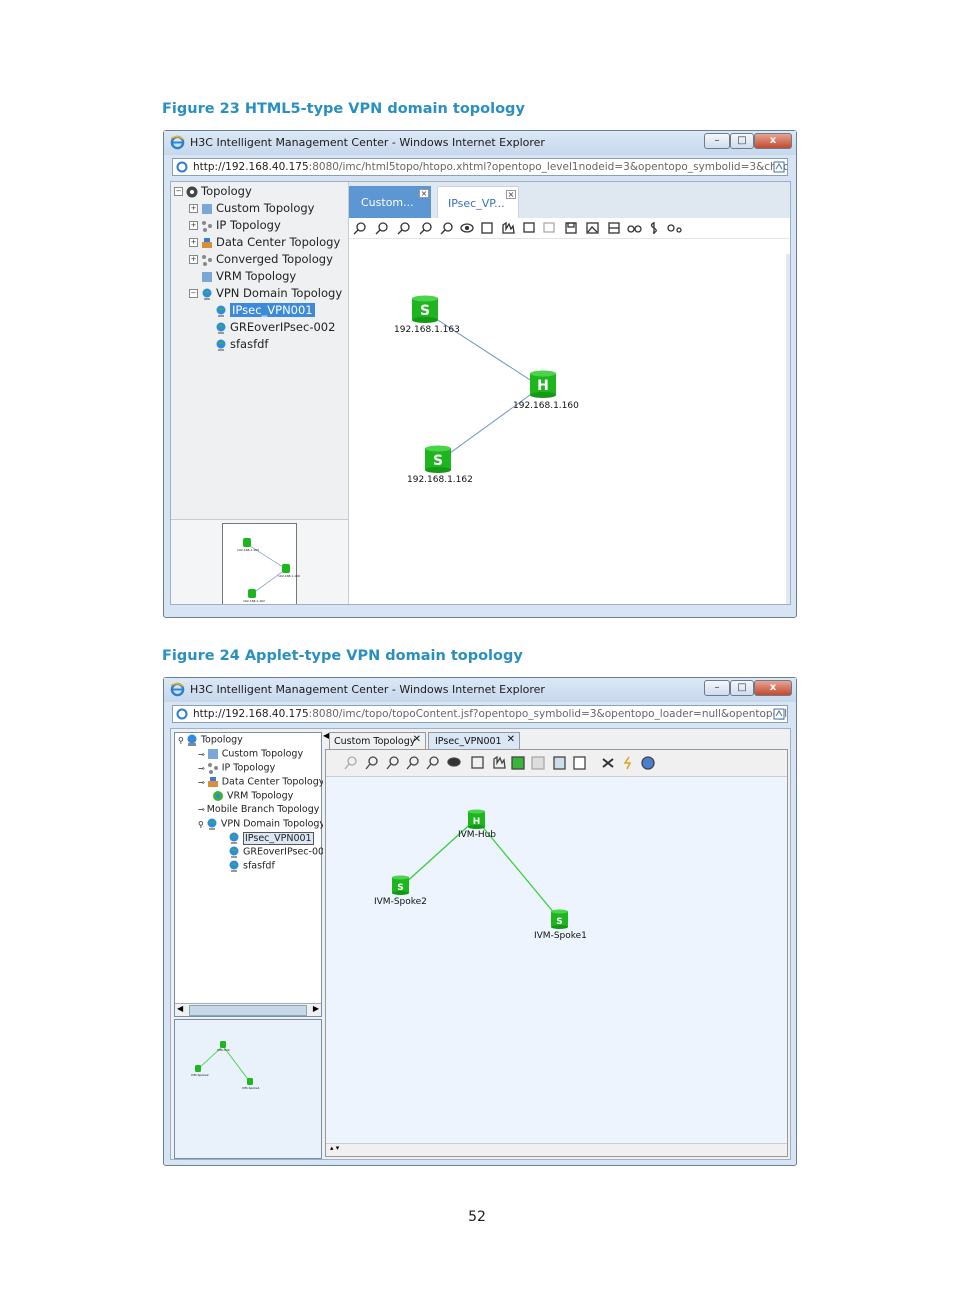  What do you see at coordinates (182, 714) in the screenshot?
I see `page-icon` at bounding box center [182, 714].